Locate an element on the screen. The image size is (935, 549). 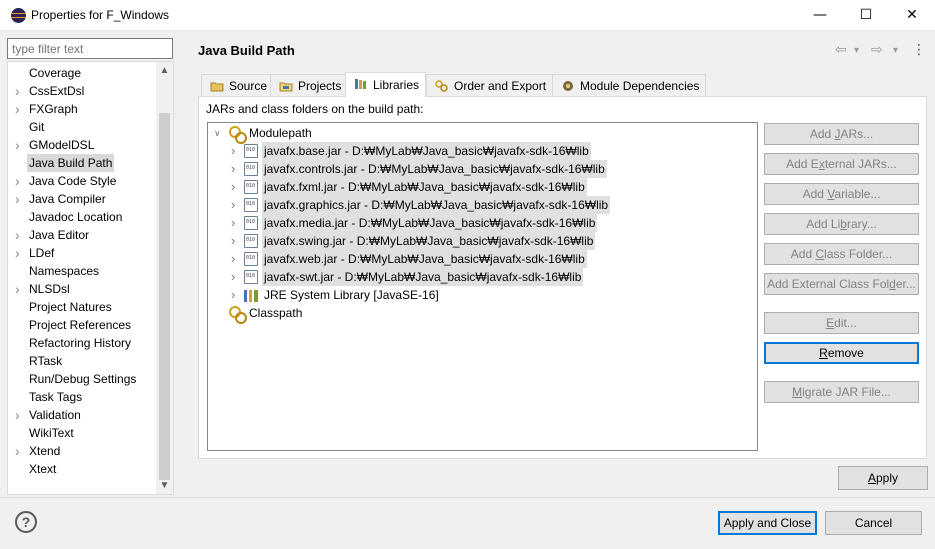
view-menu-icon: ⋮ is located at coordinates (919, 50).